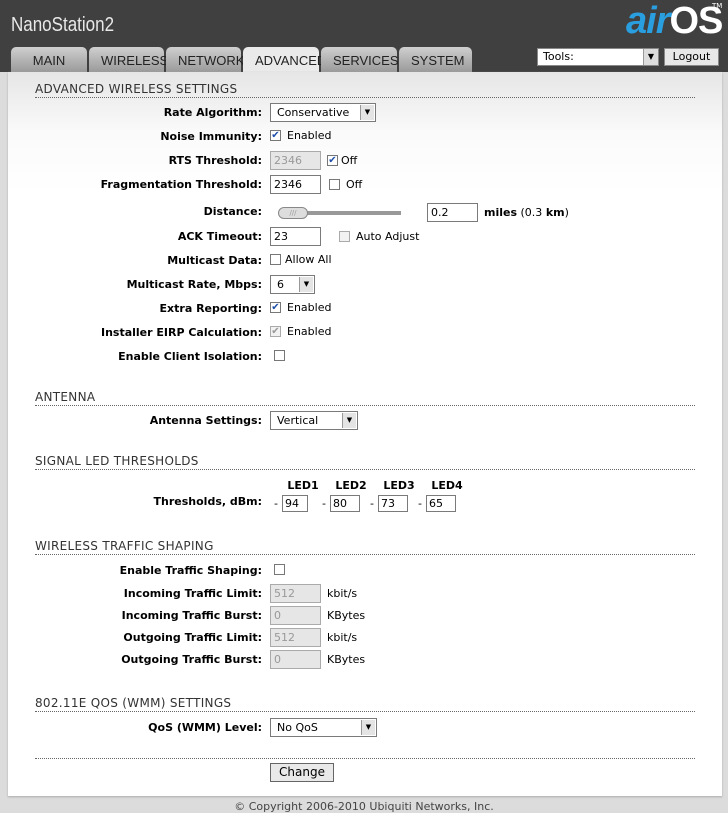 Image resolution: width=728 pixels, height=813 pixels. Describe the element at coordinates (210, 308) in the screenshot. I see `extra-reporting-label: Extra Reporting:` at that location.